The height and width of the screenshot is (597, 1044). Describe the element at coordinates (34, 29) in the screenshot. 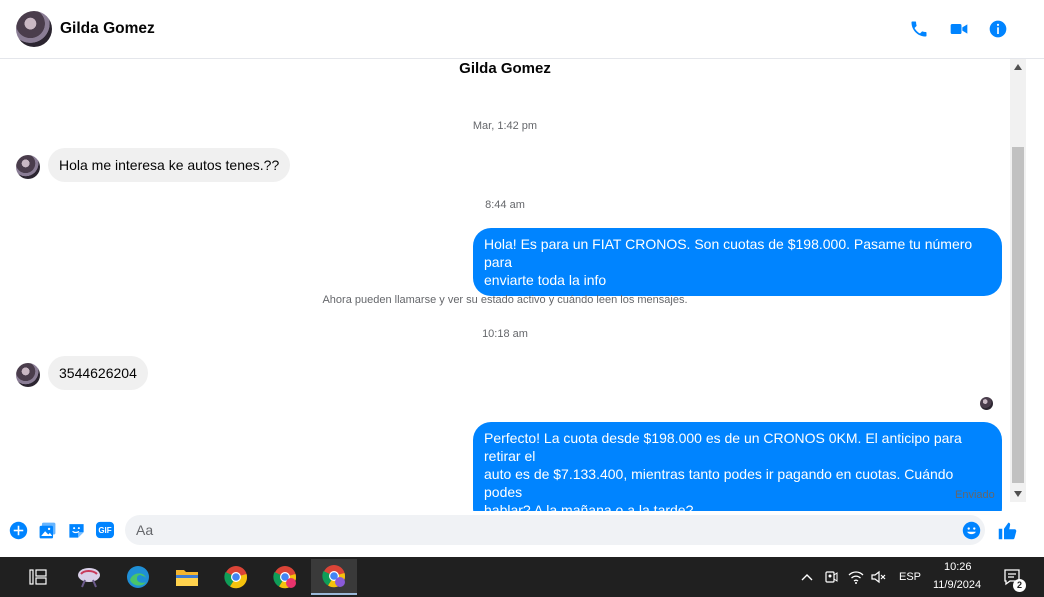

I see `contact-avatar` at that location.